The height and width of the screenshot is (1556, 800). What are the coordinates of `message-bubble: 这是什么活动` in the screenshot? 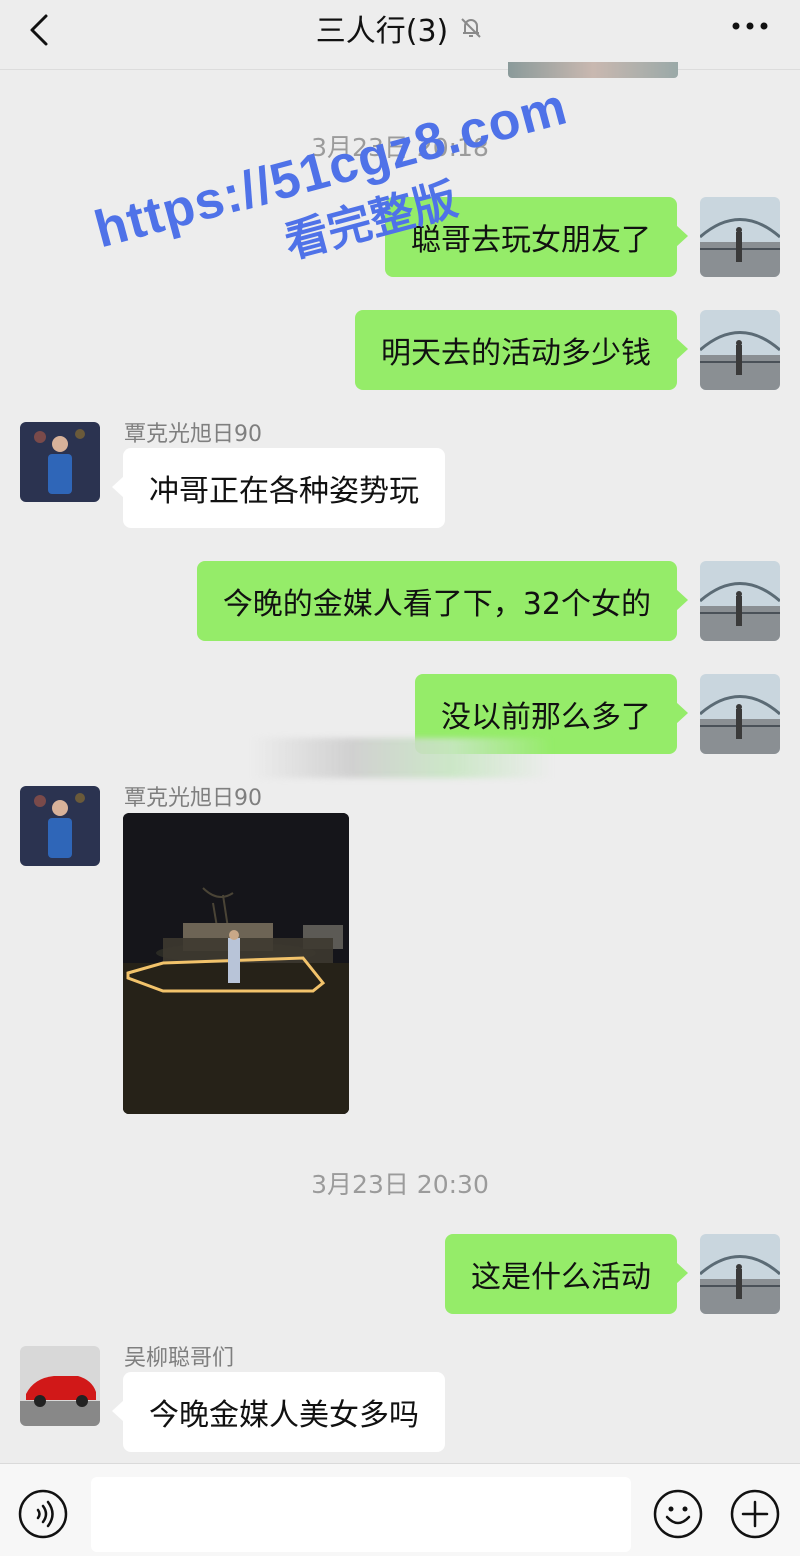 It's located at (566, 1274).